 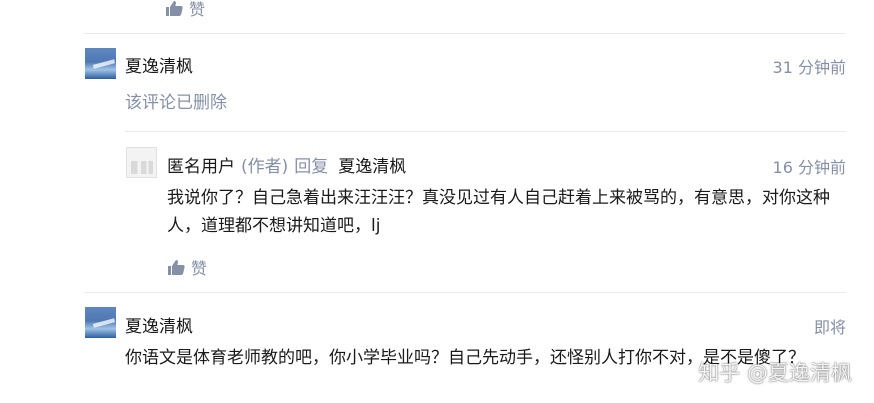 I want to click on watermark: 知乎 @夏逸清枫, so click(x=775, y=373).